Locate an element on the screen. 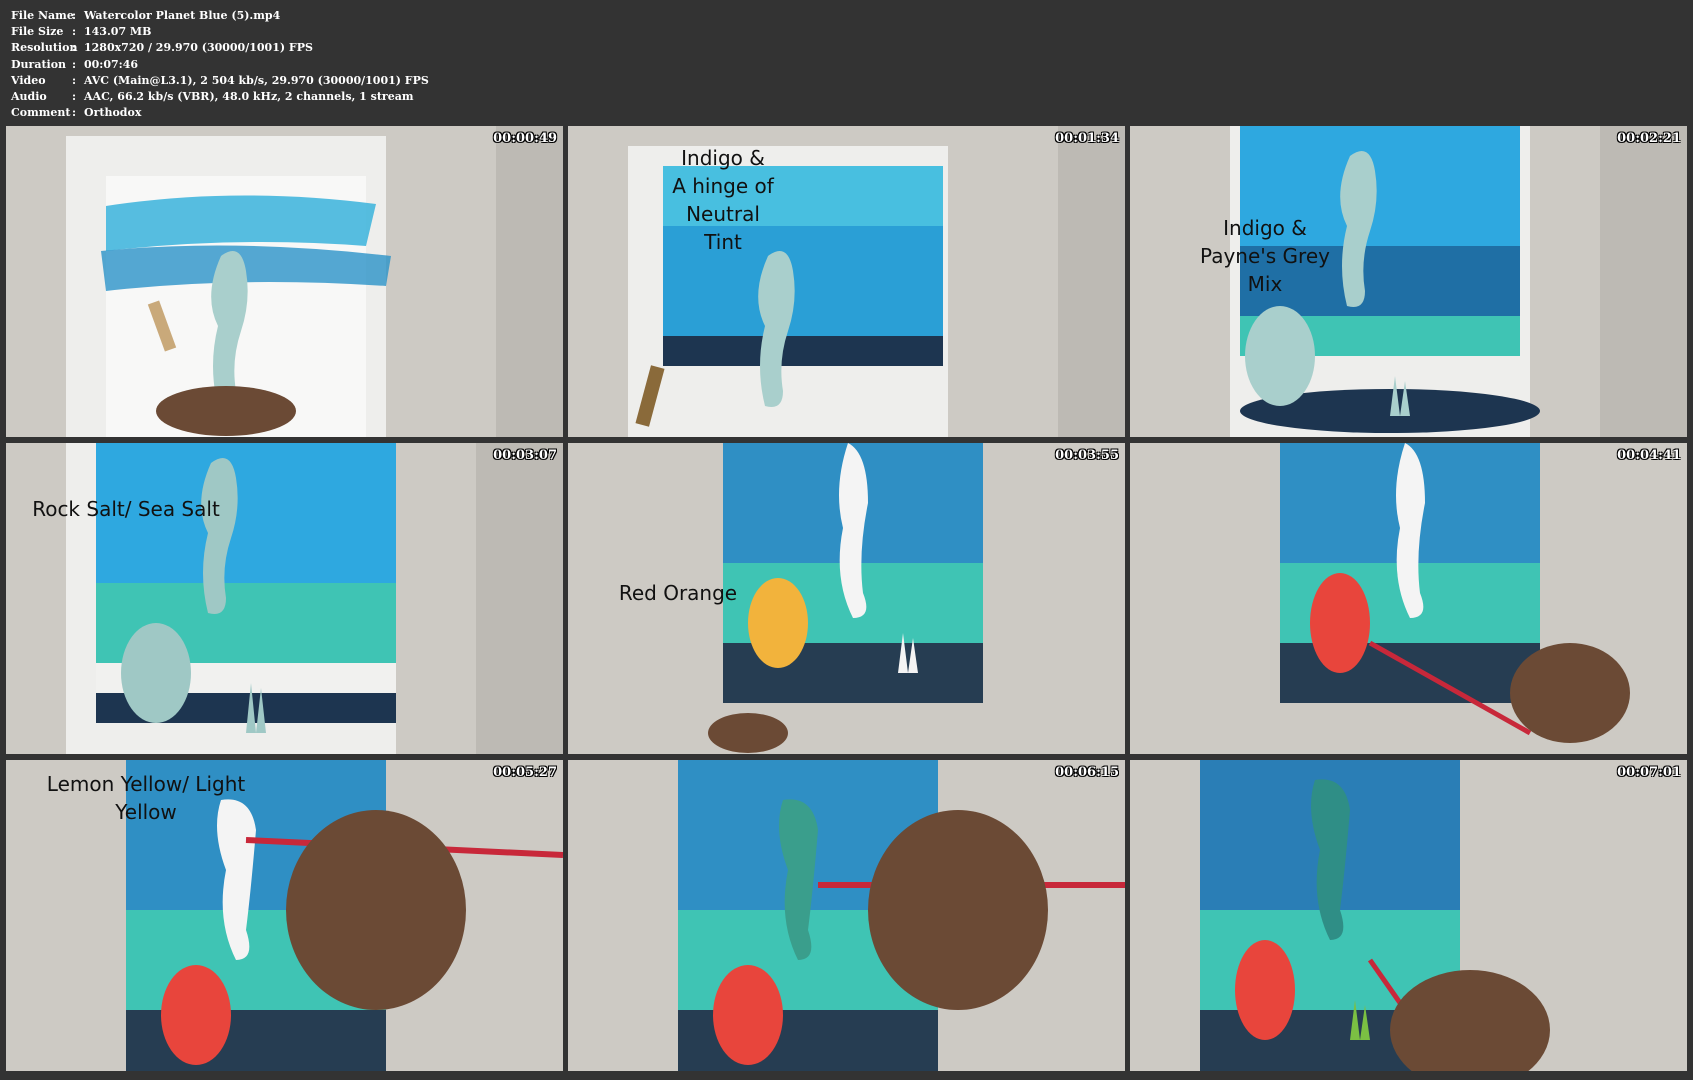 Image resolution: width=1693 pixels, height=1080 pixels. info-row-file-name: File Name: Watercolor Planet Blue (5).mp4 is located at coordinates (220, 16).